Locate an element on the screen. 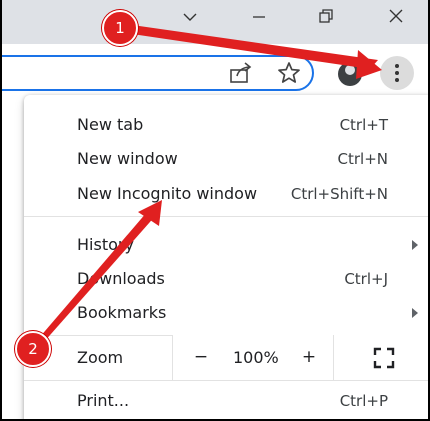 The width and height of the screenshot is (430, 421). toolbar is located at coordinates (215, 72).